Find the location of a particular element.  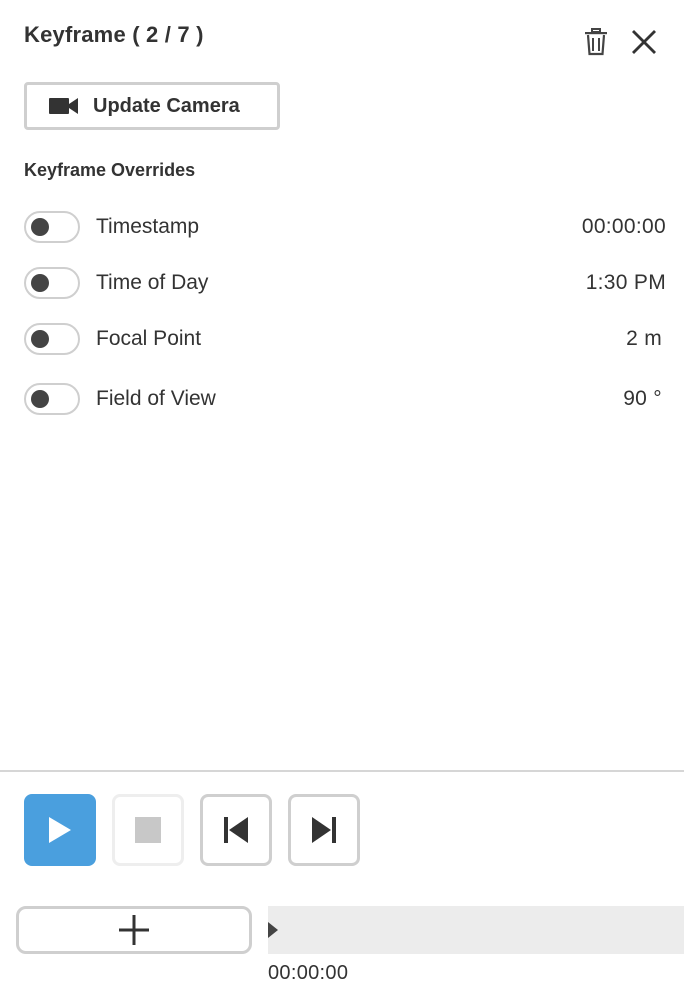

timestamp-toggle is located at coordinates (52, 227).